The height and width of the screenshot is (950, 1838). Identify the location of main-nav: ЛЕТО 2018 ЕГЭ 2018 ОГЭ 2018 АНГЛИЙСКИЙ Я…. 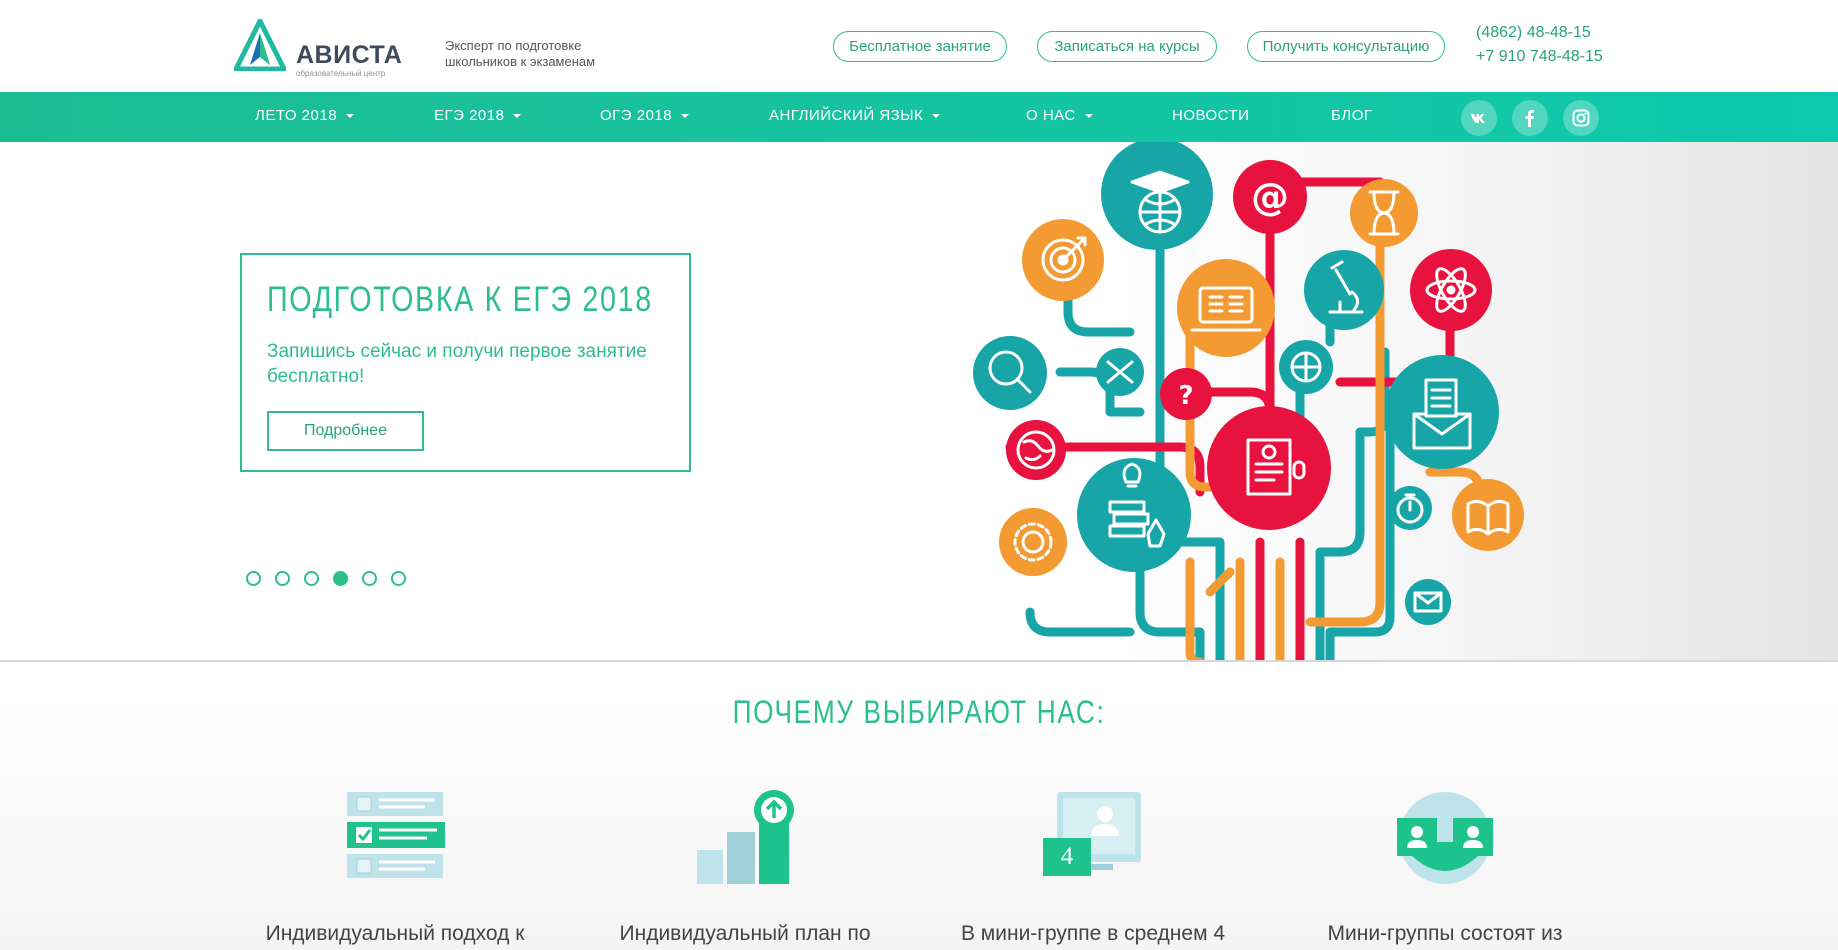
(919, 117).